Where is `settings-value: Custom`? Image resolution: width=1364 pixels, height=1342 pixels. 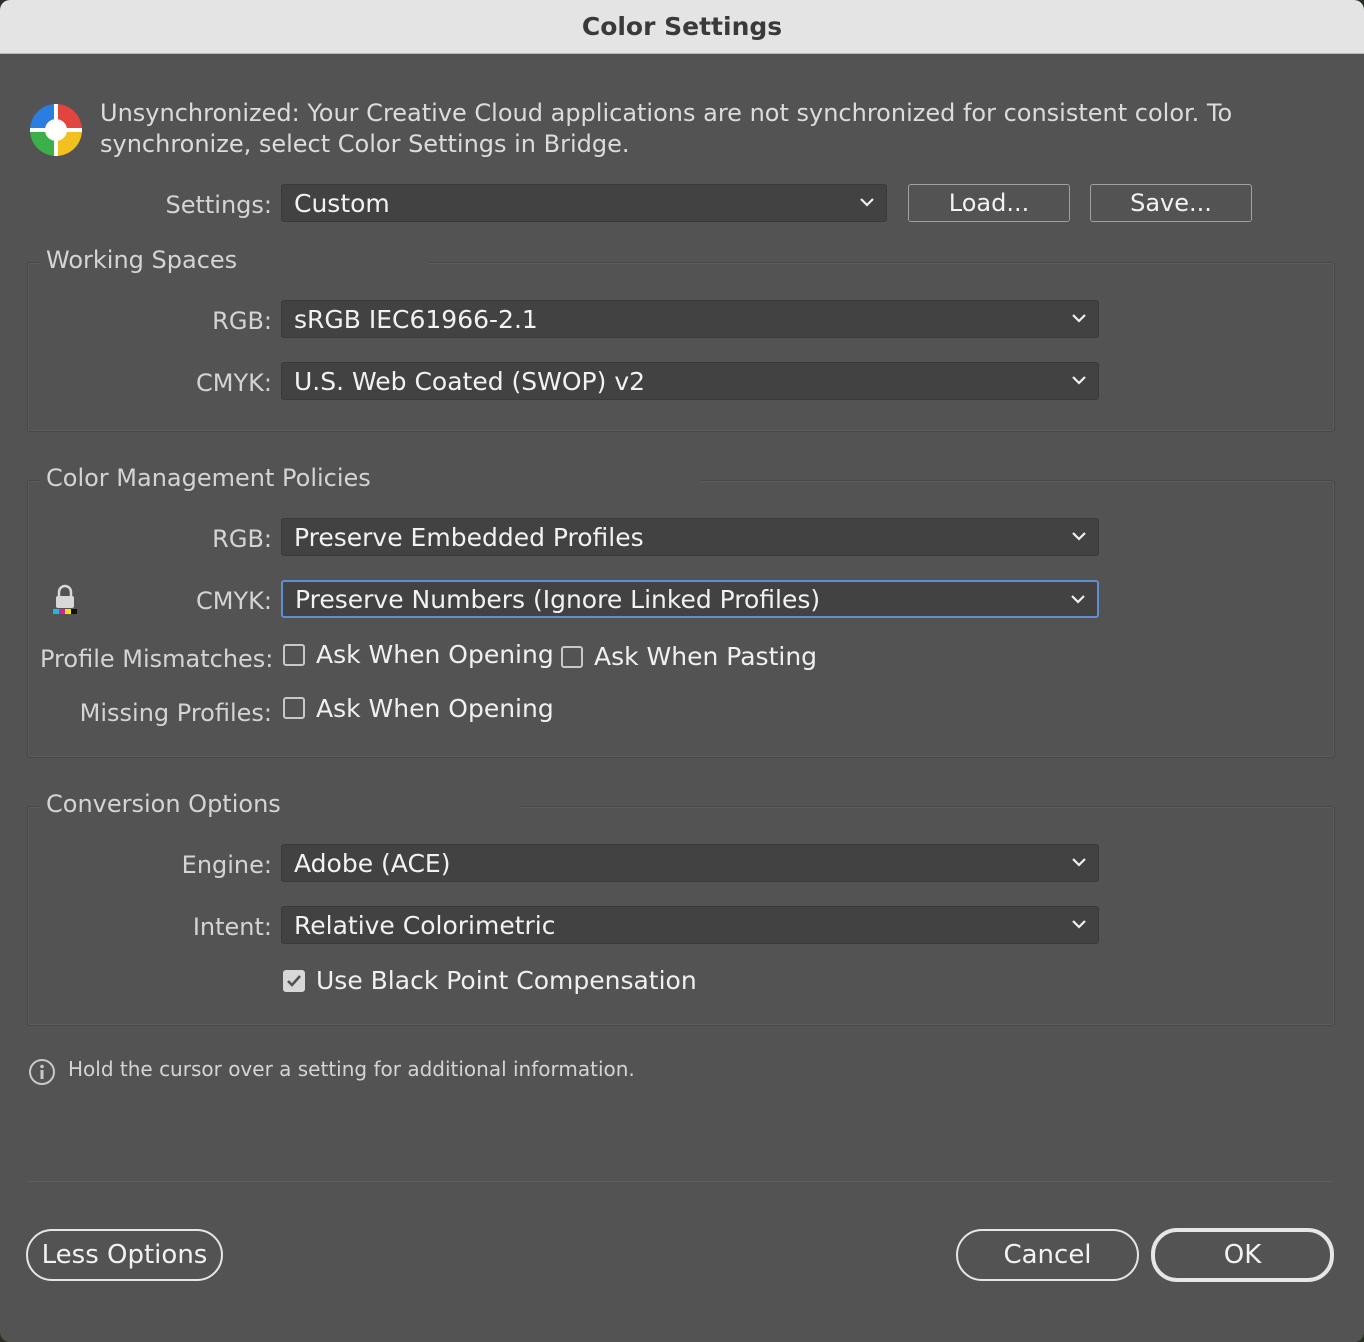
settings-value: Custom is located at coordinates (342, 203).